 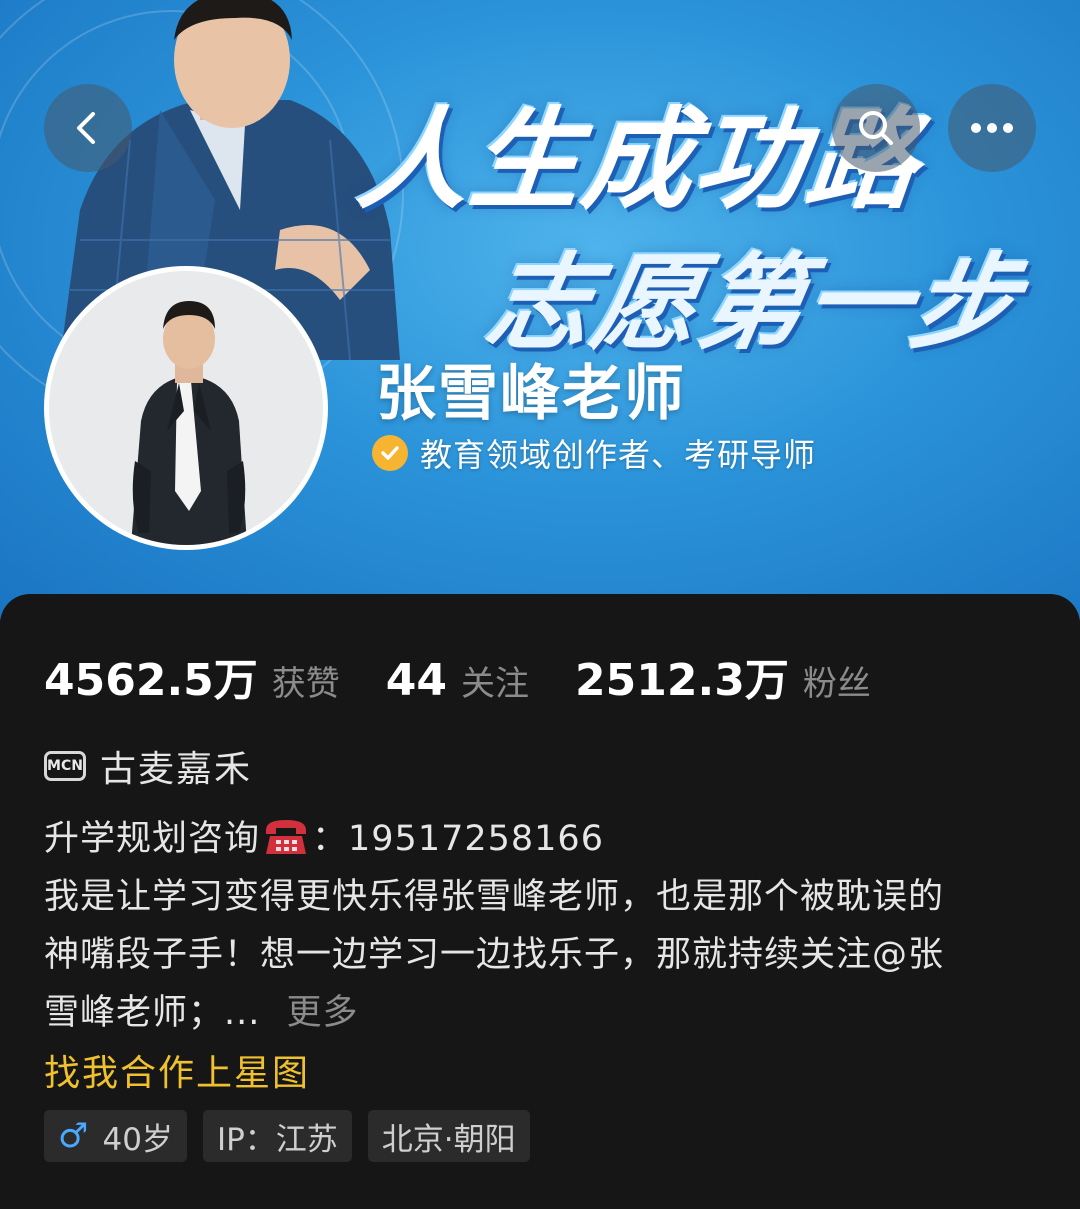 I want to click on profile-name: 张雪峰老师, so click(x=531, y=394).